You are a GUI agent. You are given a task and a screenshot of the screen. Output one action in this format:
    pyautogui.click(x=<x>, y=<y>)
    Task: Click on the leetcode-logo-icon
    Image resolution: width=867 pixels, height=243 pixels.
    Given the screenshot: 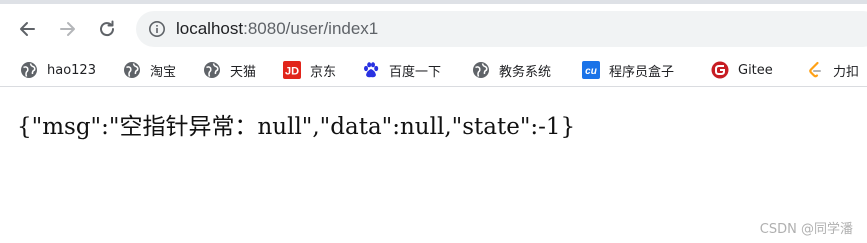 What is the action you would take?
    pyautogui.click(x=815, y=70)
    